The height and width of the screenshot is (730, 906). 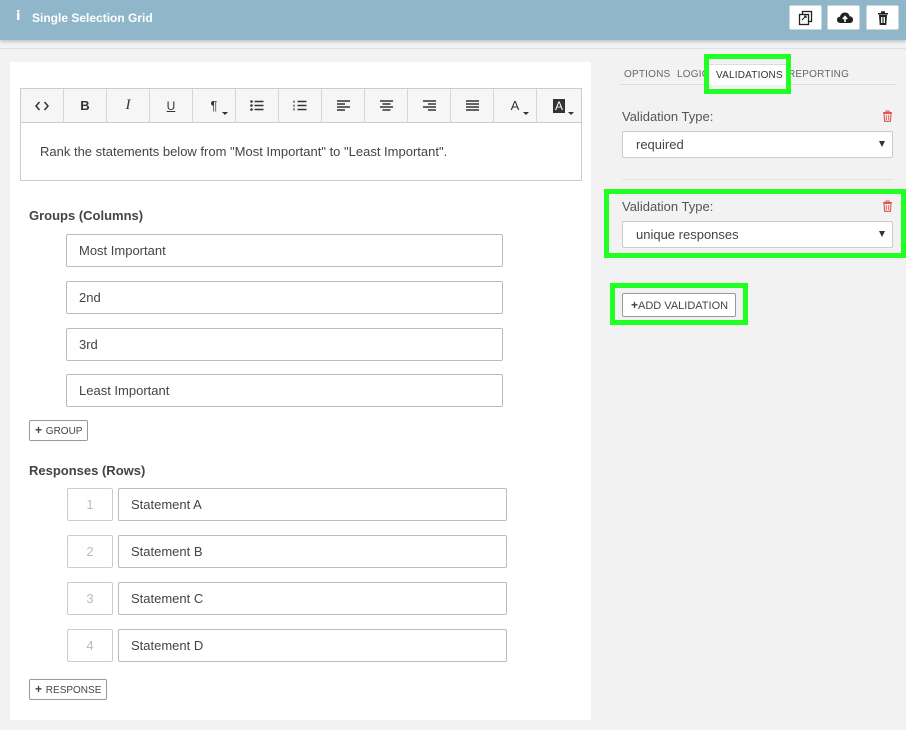 I want to click on bullet-list-button, so click(x=257, y=105).